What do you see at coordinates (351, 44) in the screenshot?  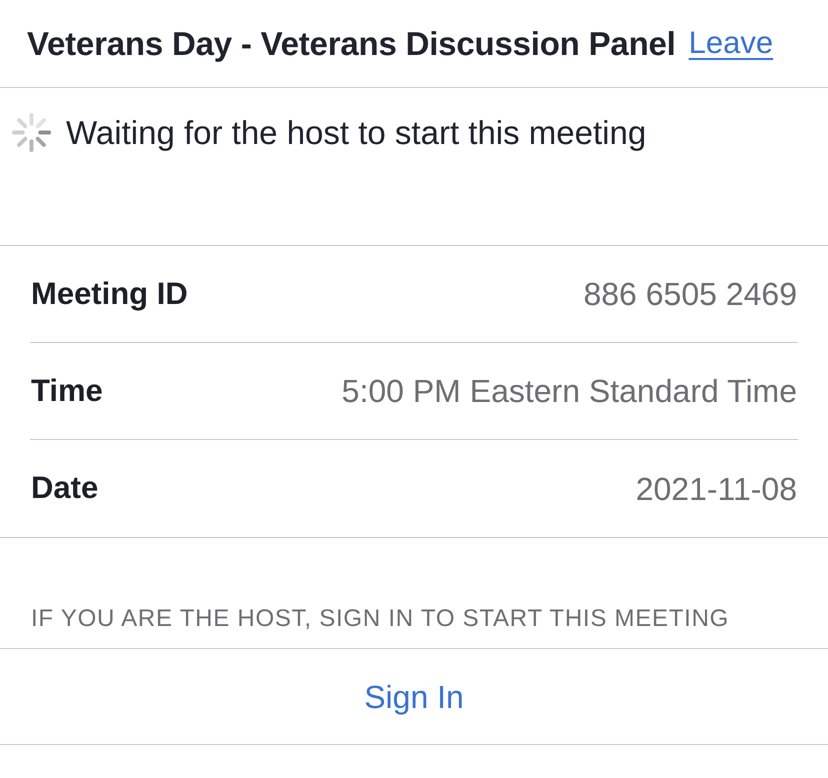 I see `meeting-title: Veterans Day - Veterans Discussion Panel` at bounding box center [351, 44].